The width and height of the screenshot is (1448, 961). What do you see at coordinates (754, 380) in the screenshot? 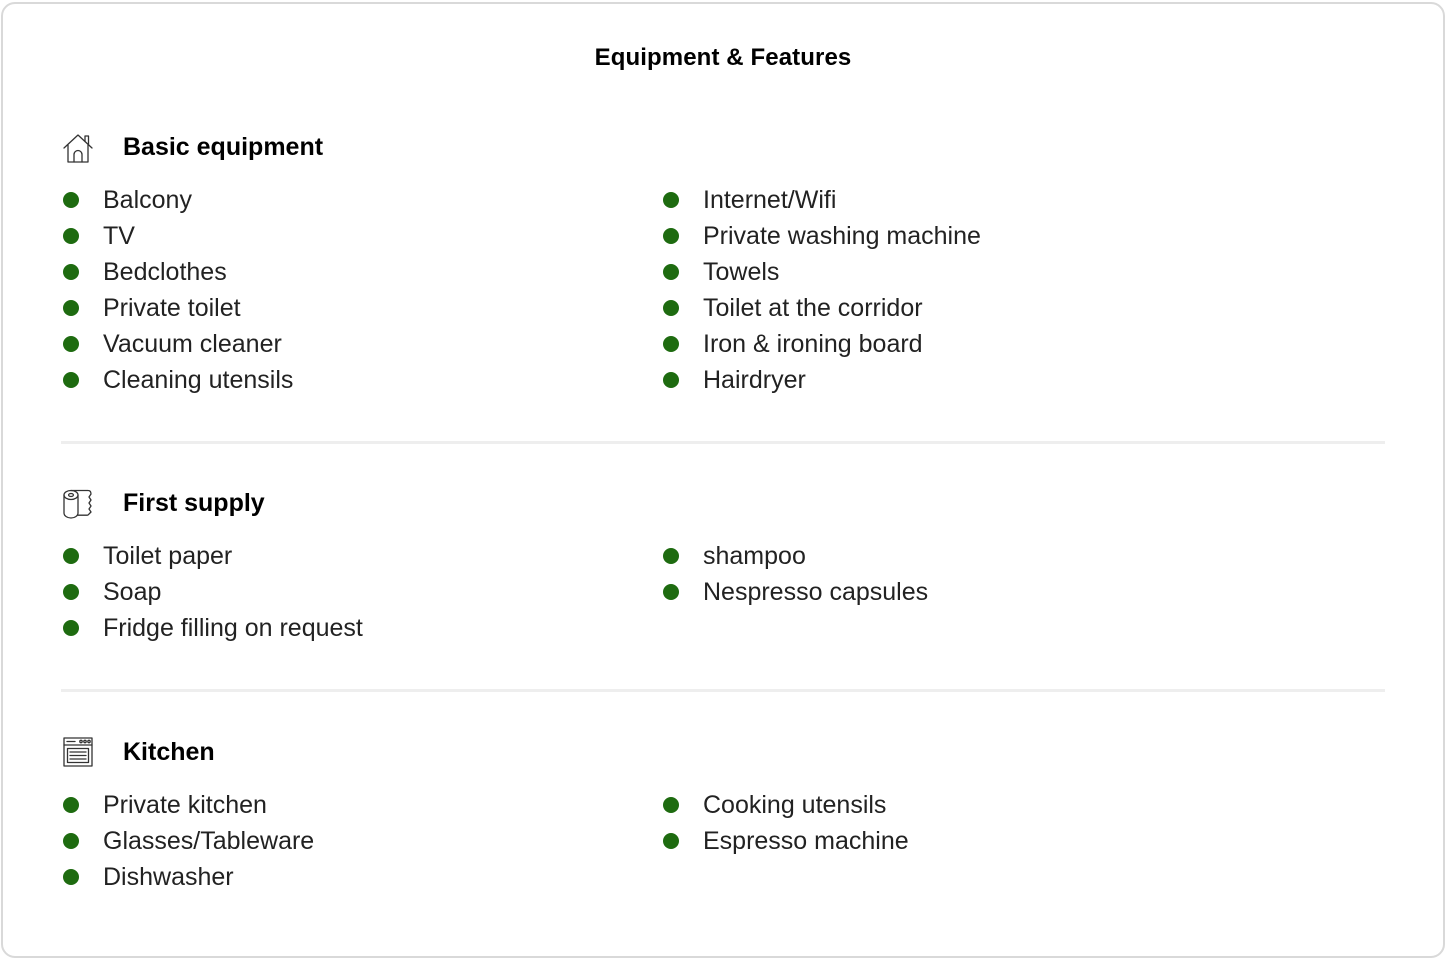
I see `amenity-label: Hairdryer` at bounding box center [754, 380].